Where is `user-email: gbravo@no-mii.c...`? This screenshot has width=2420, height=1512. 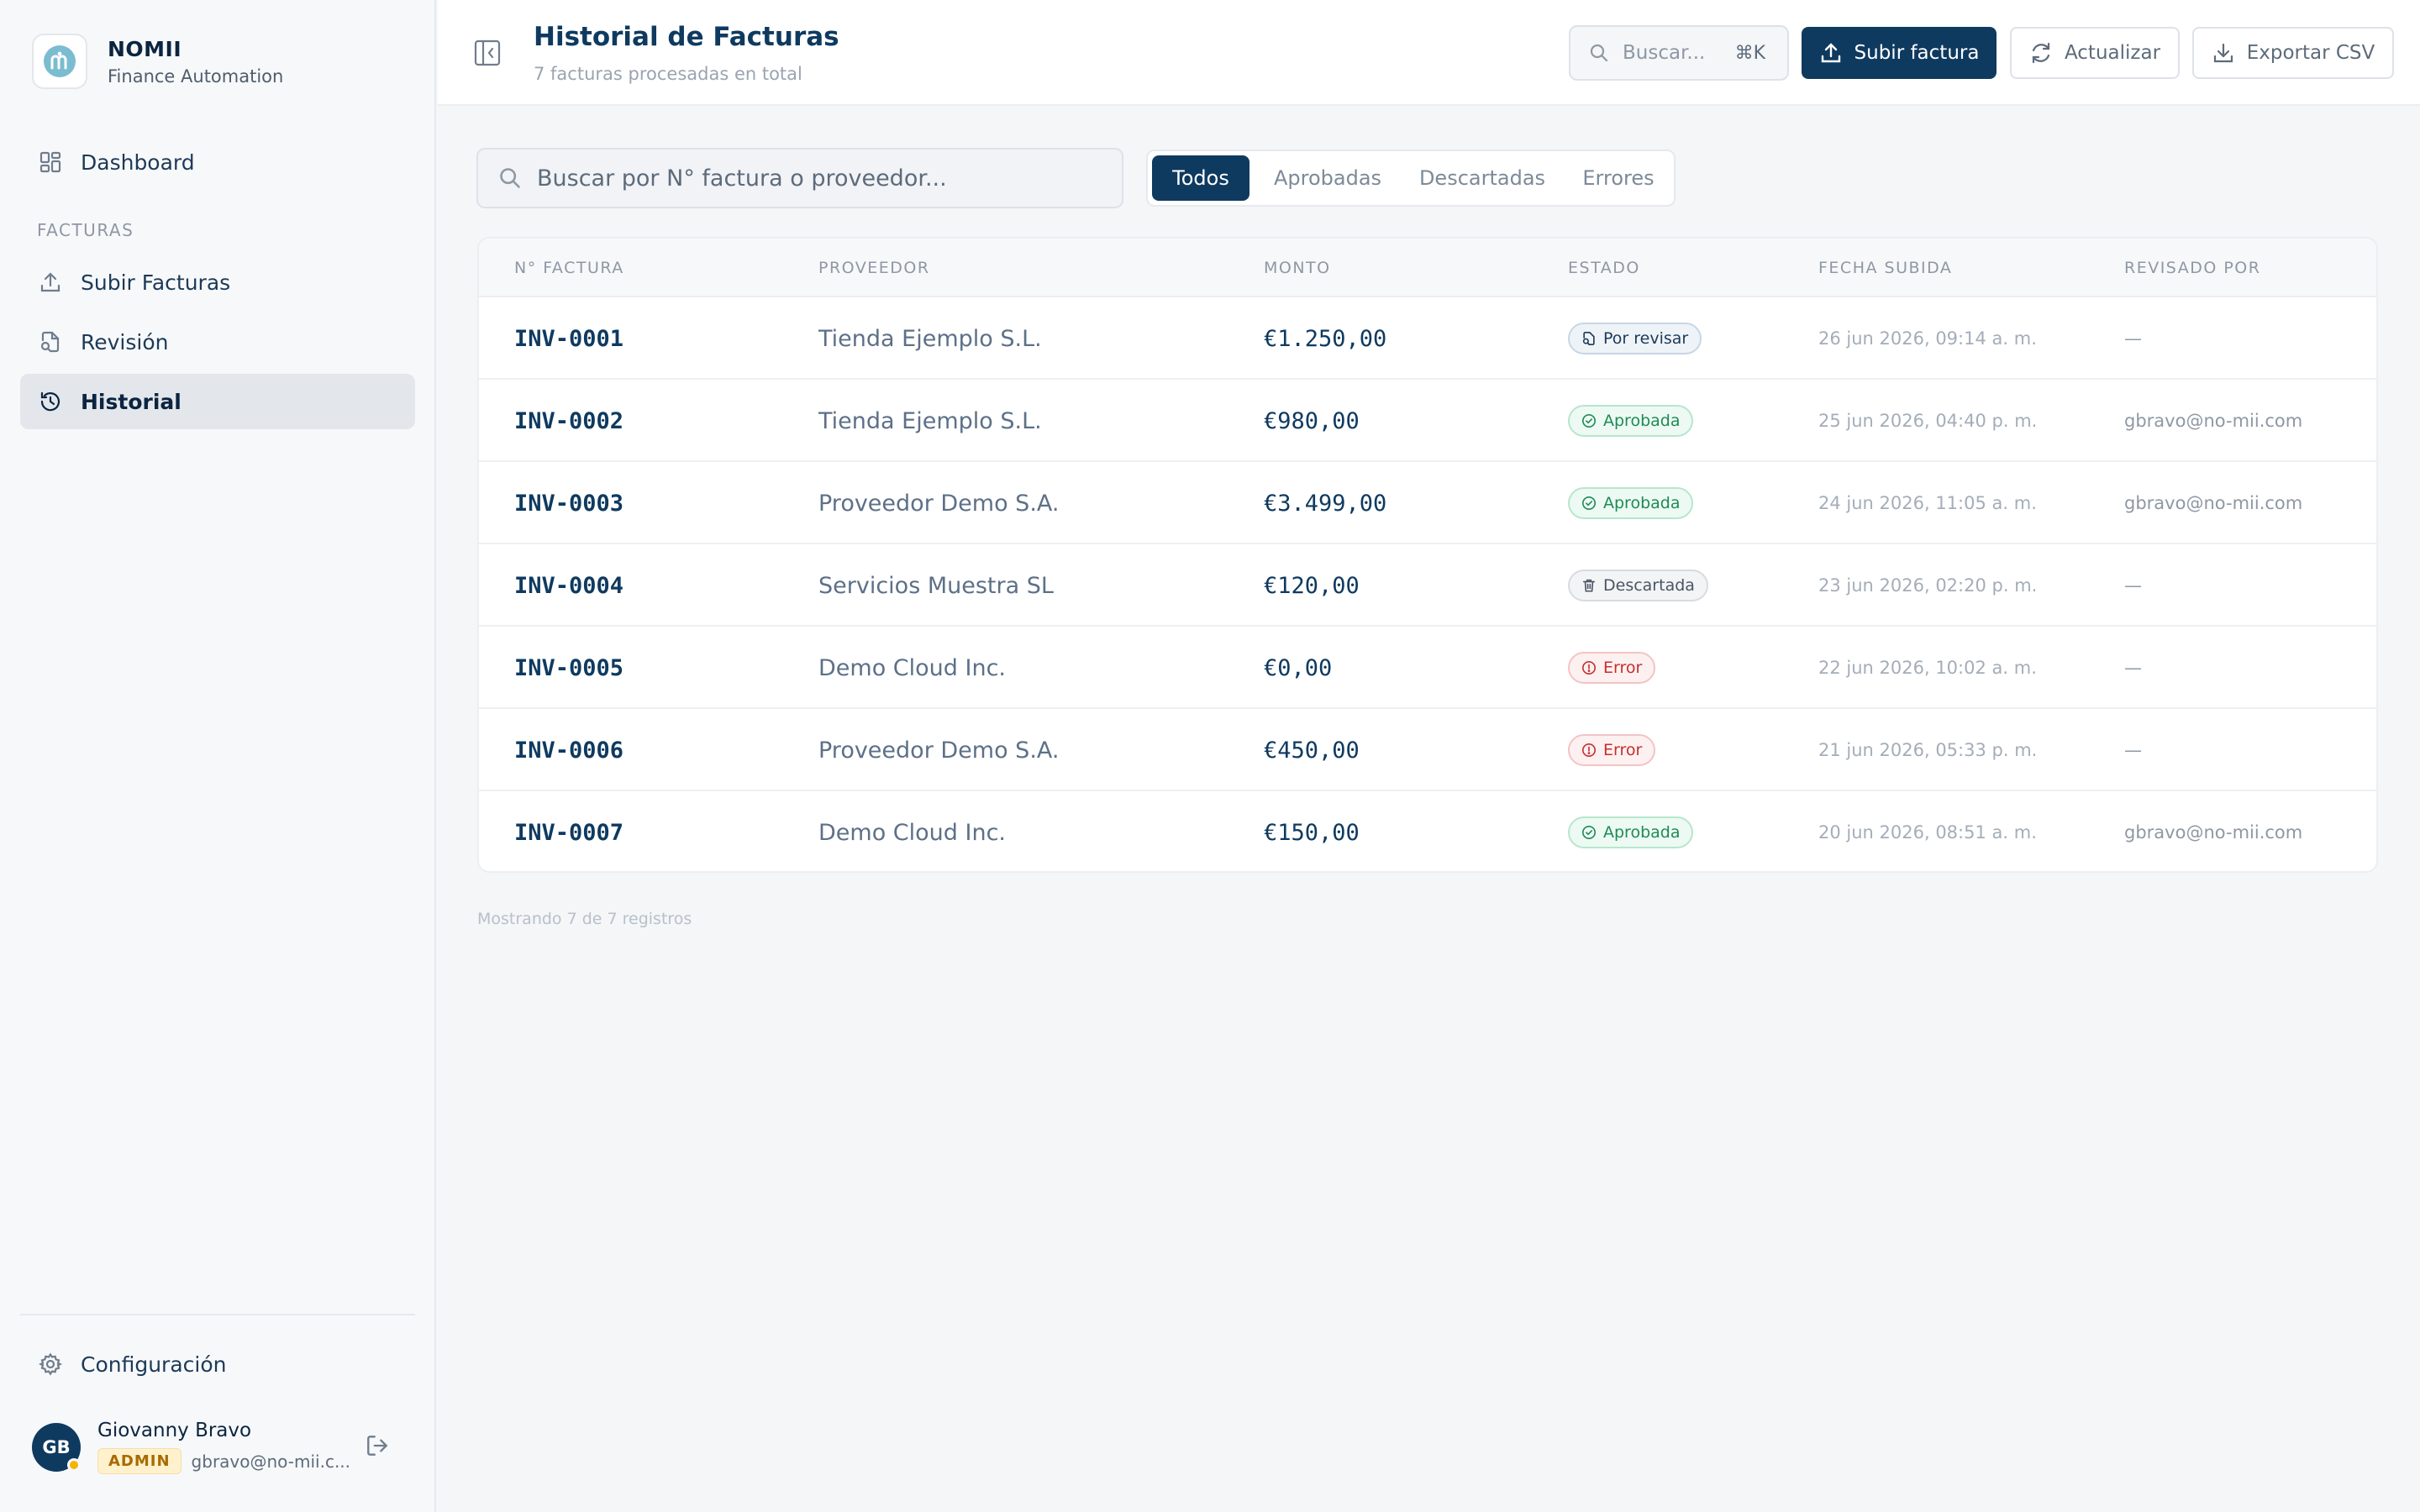
user-email: gbravo@no-mii.c... is located at coordinates (271, 1461).